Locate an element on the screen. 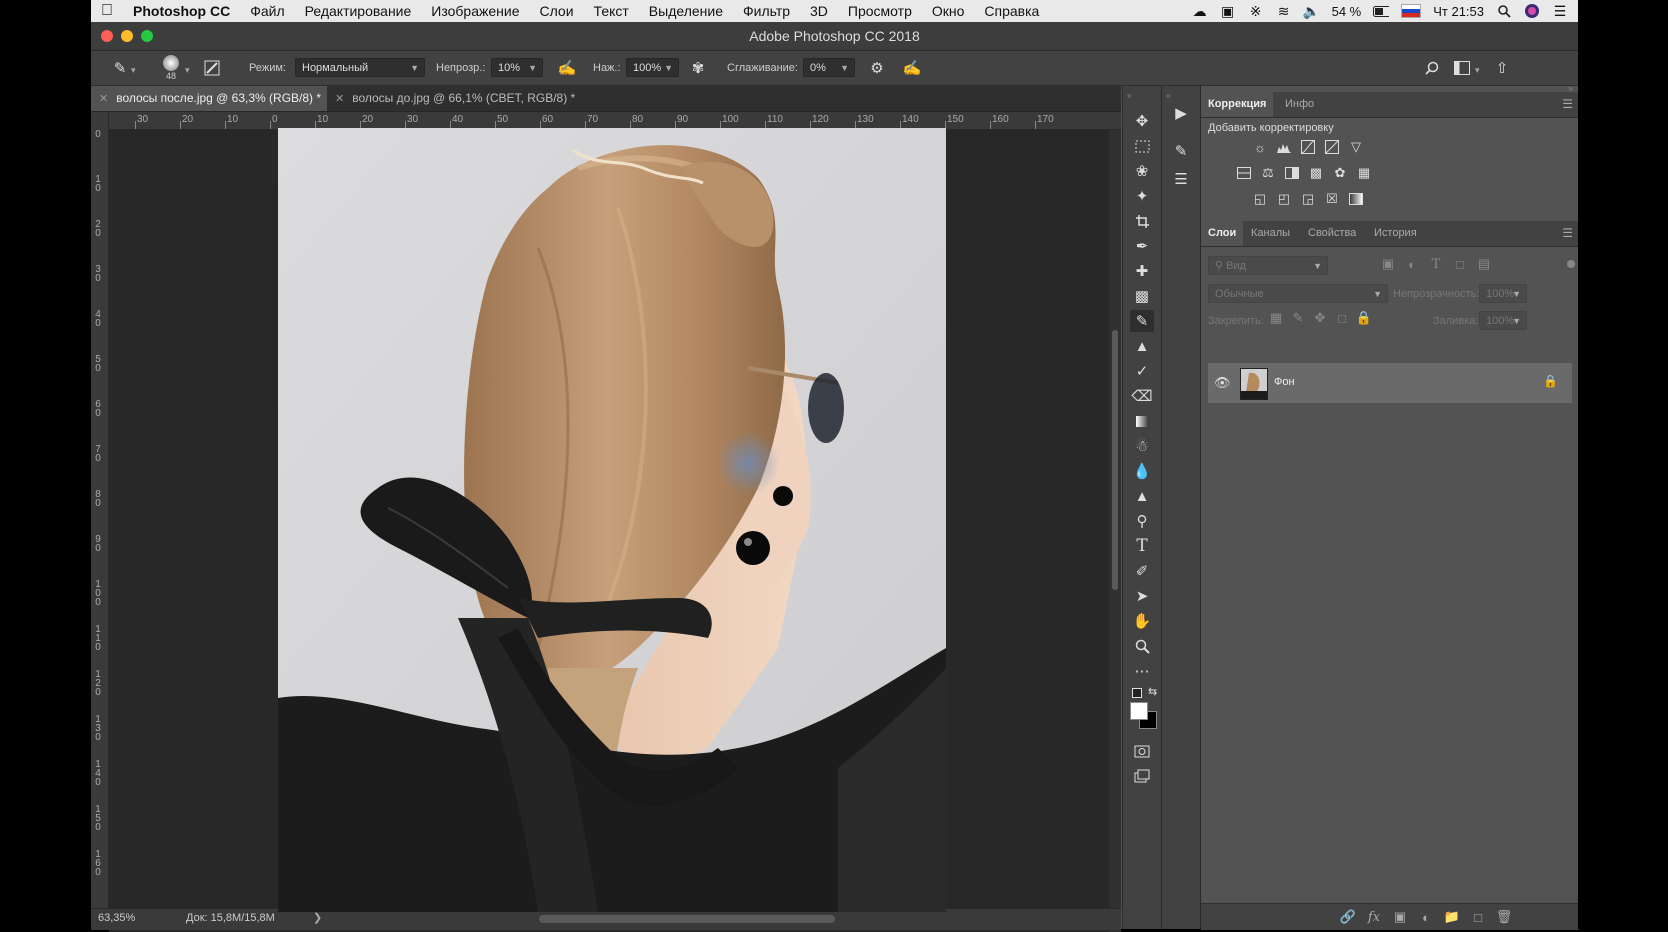  smoothing-field: 0% ▼ is located at coordinates (829, 67).